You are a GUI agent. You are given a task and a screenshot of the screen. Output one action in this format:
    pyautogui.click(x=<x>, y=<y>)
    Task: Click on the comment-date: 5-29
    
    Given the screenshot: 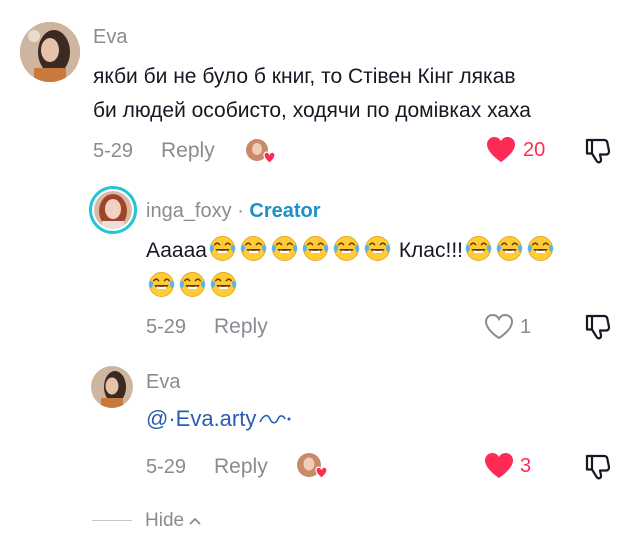 What is the action you would take?
    pyautogui.click(x=113, y=151)
    